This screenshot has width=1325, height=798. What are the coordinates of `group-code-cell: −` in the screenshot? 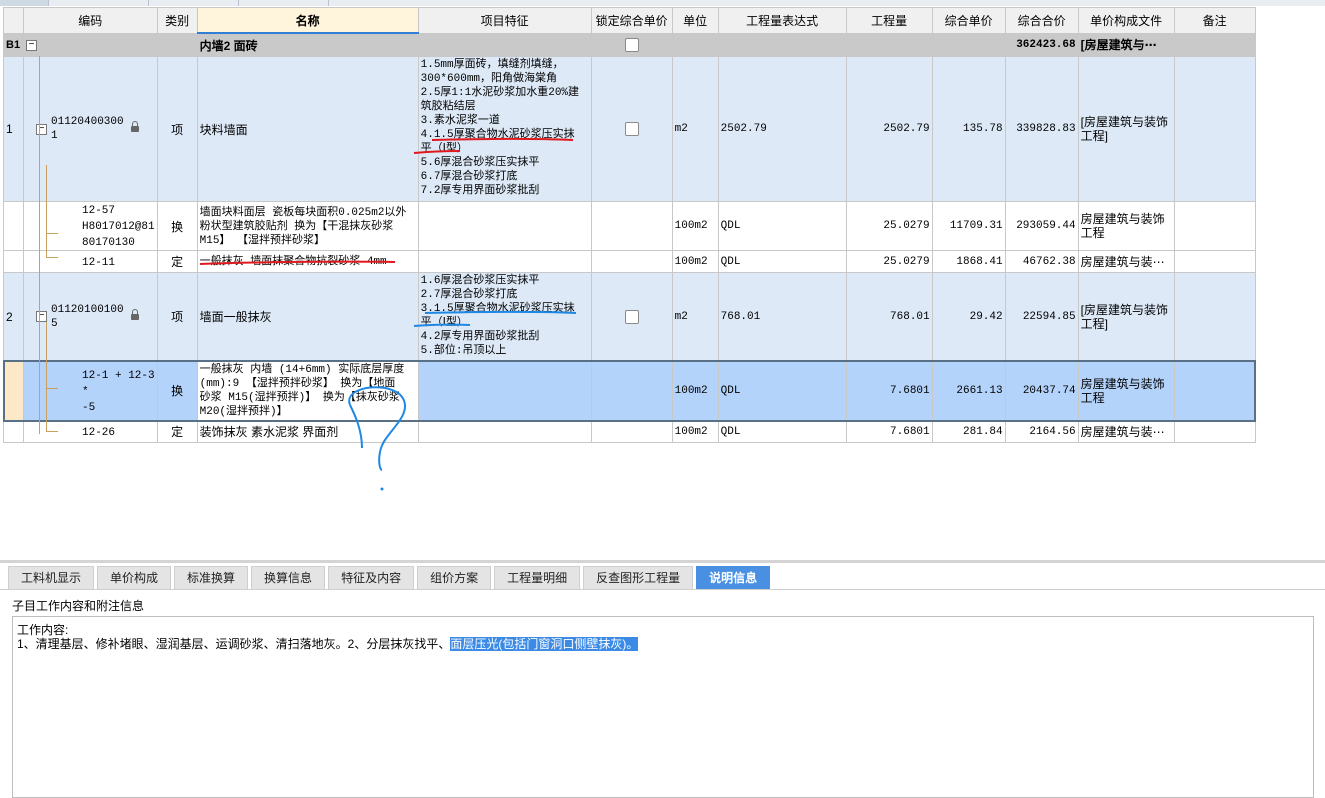 It's located at (90, 44).